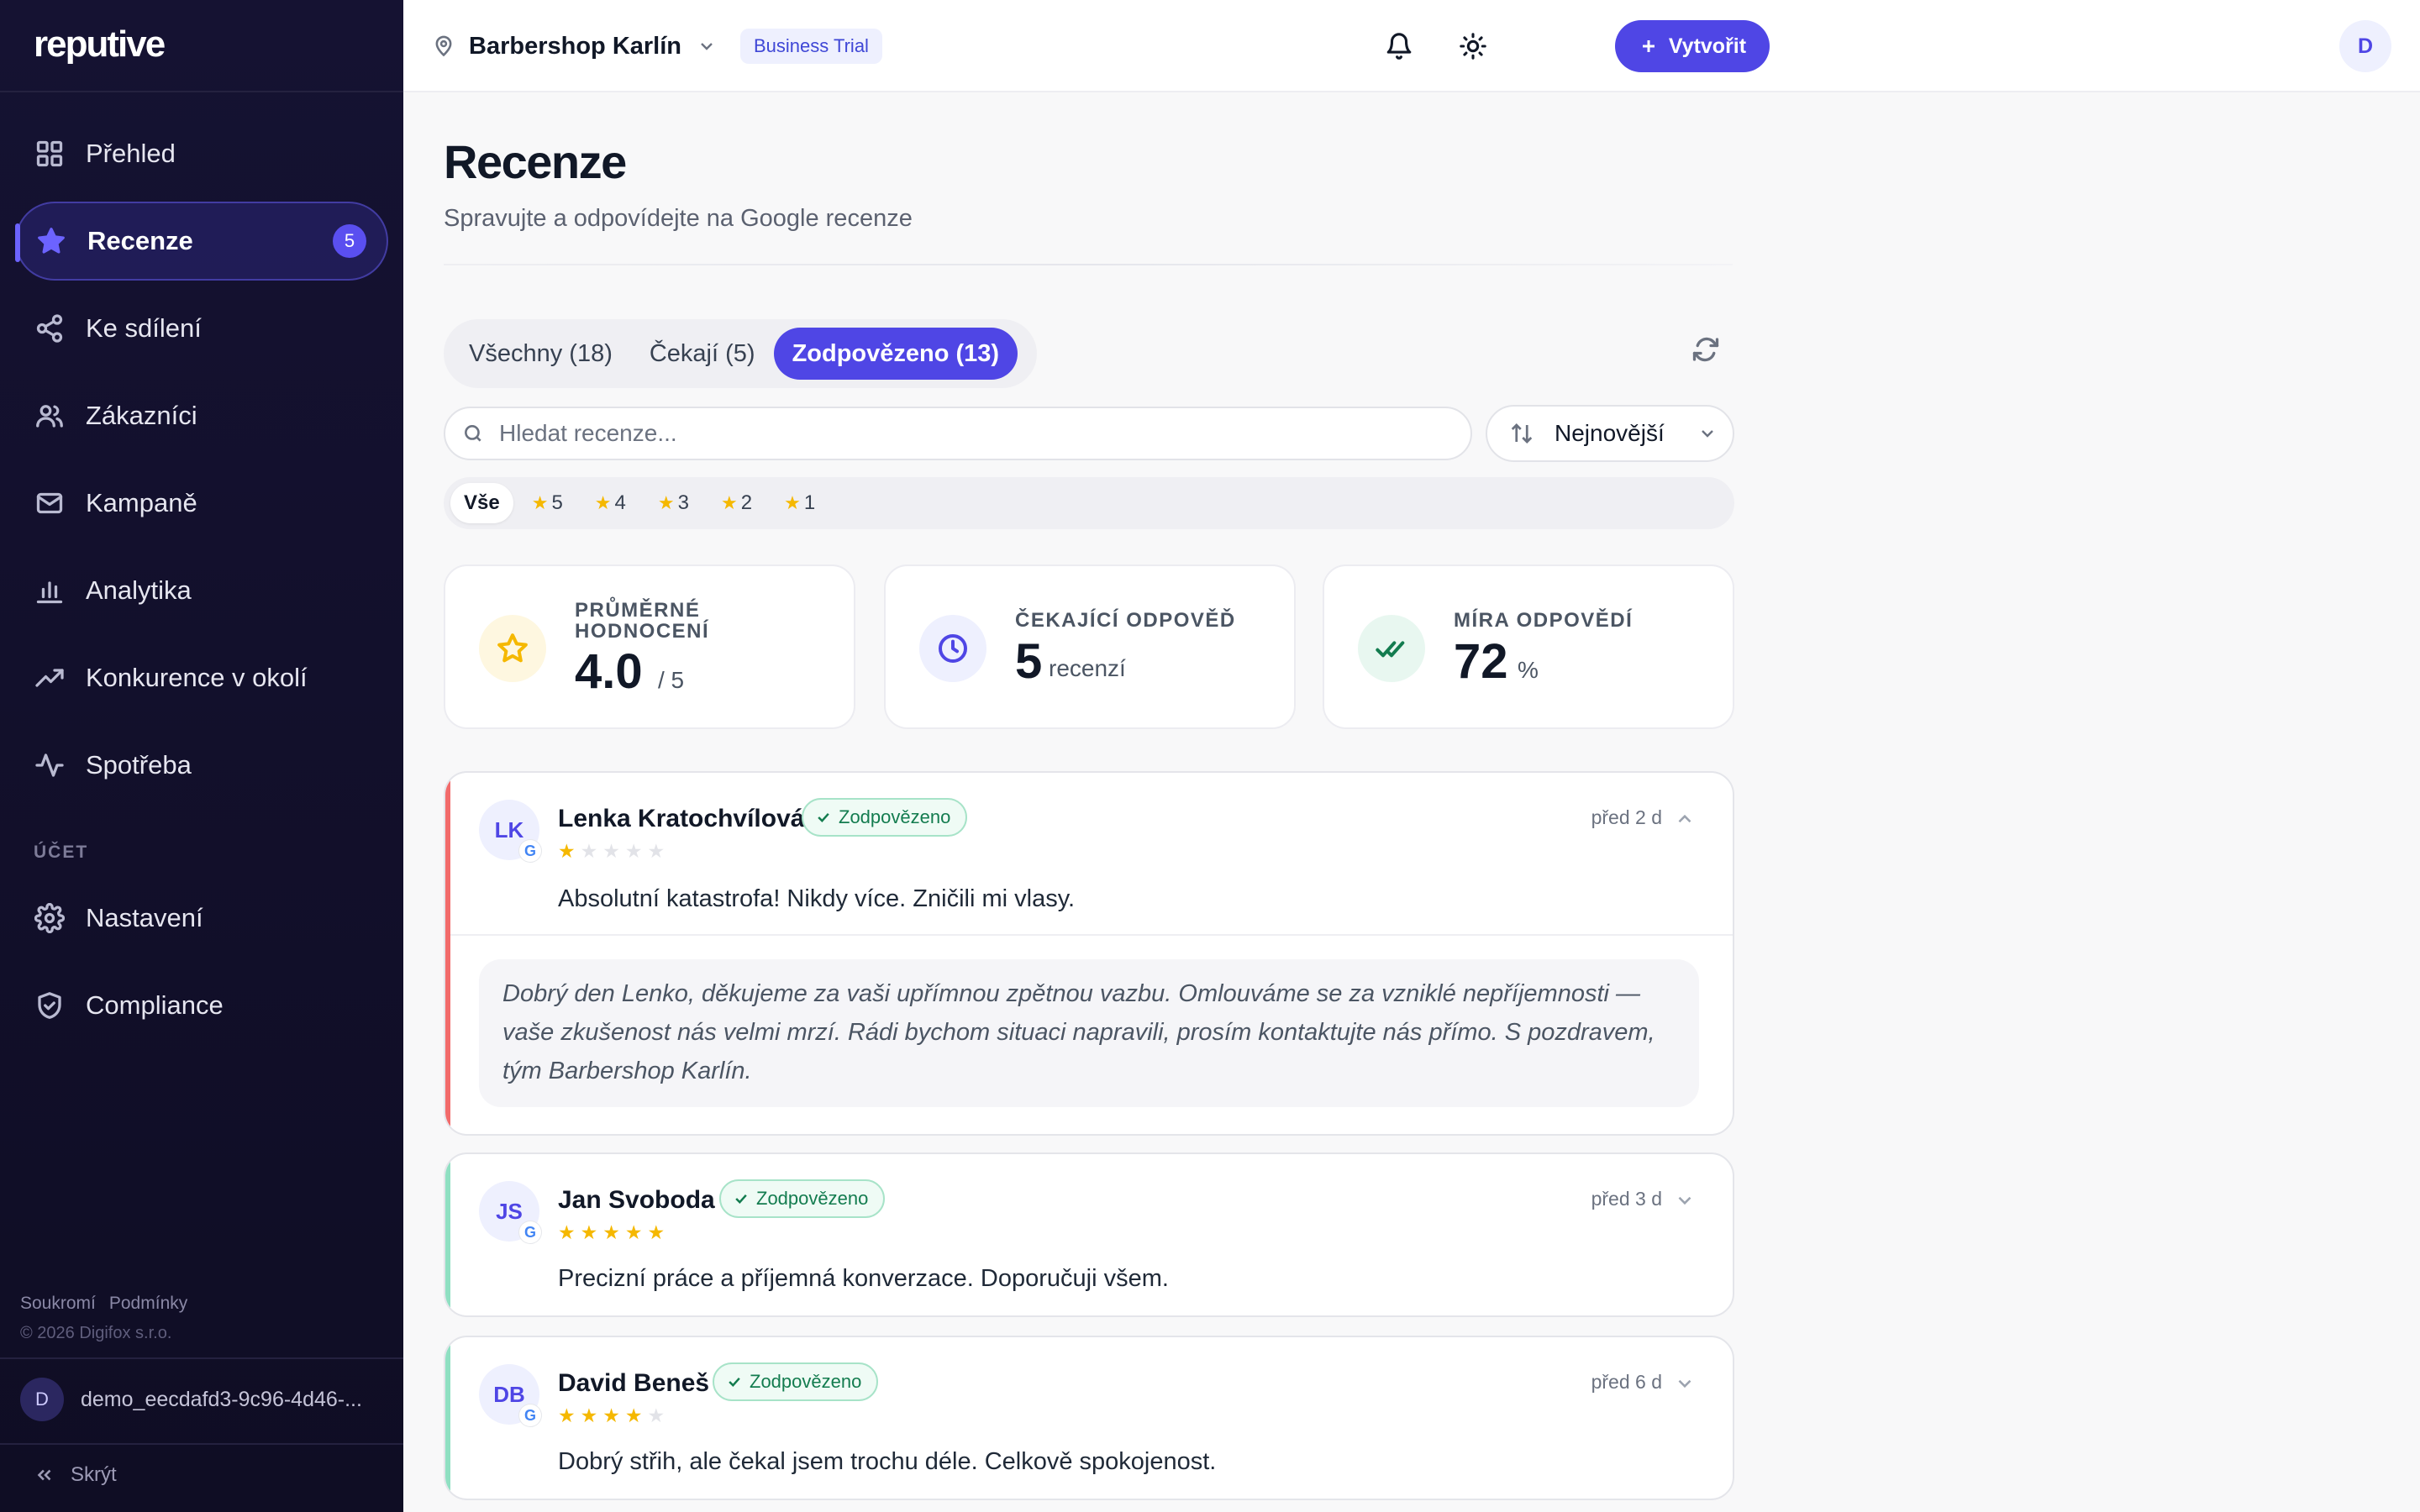  I want to click on sort-select: Nejnovější, so click(1610, 433).